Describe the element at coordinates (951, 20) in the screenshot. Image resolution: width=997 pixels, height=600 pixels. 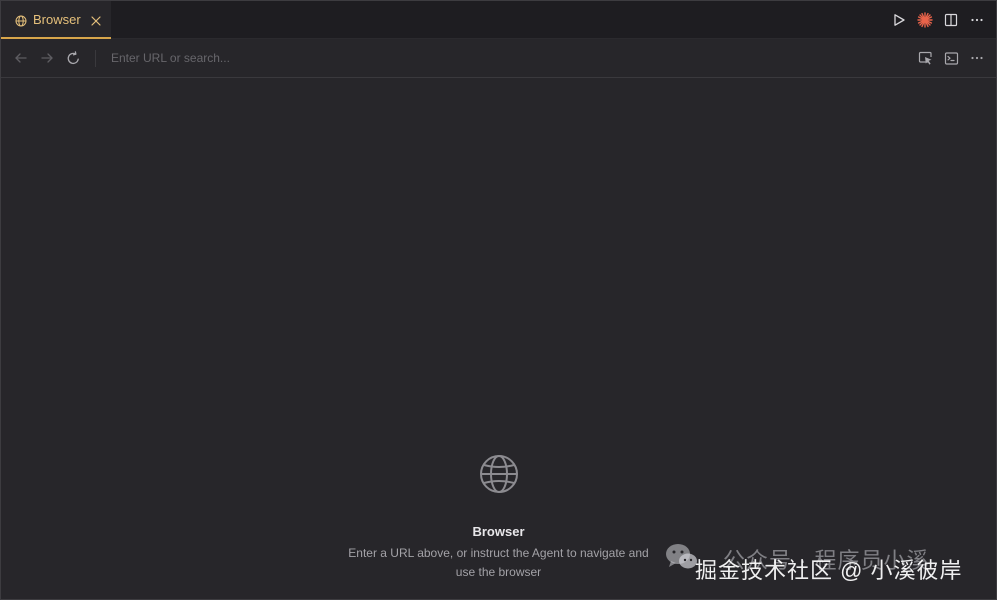
I see `split-editor-icon` at that location.